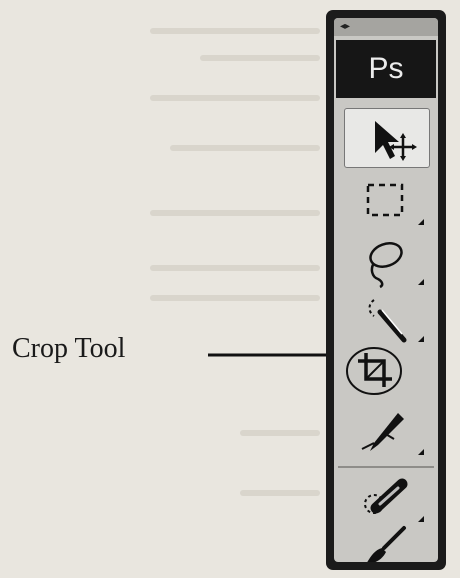 This screenshot has height=578, width=460. What do you see at coordinates (386, 69) in the screenshot?
I see `photoshop-logo: Ps` at bounding box center [386, 69].